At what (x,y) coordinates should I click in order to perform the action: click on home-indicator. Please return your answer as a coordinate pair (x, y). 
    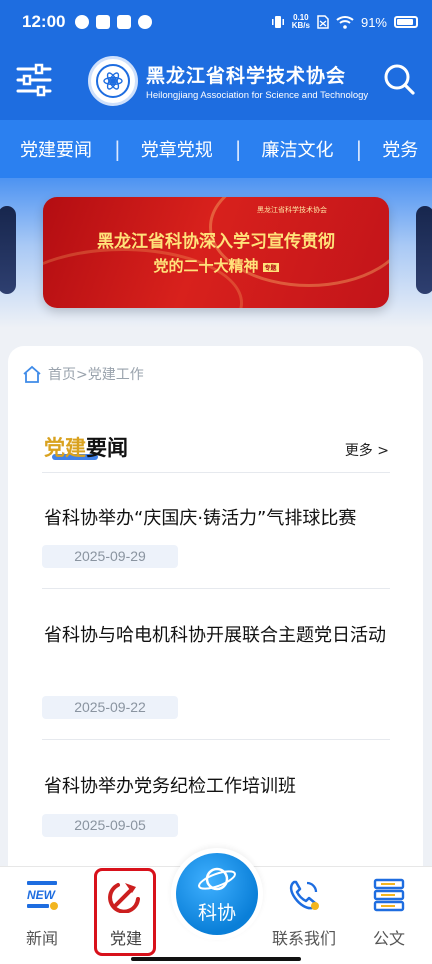
    Looking at the image, I should click on (216, 959).